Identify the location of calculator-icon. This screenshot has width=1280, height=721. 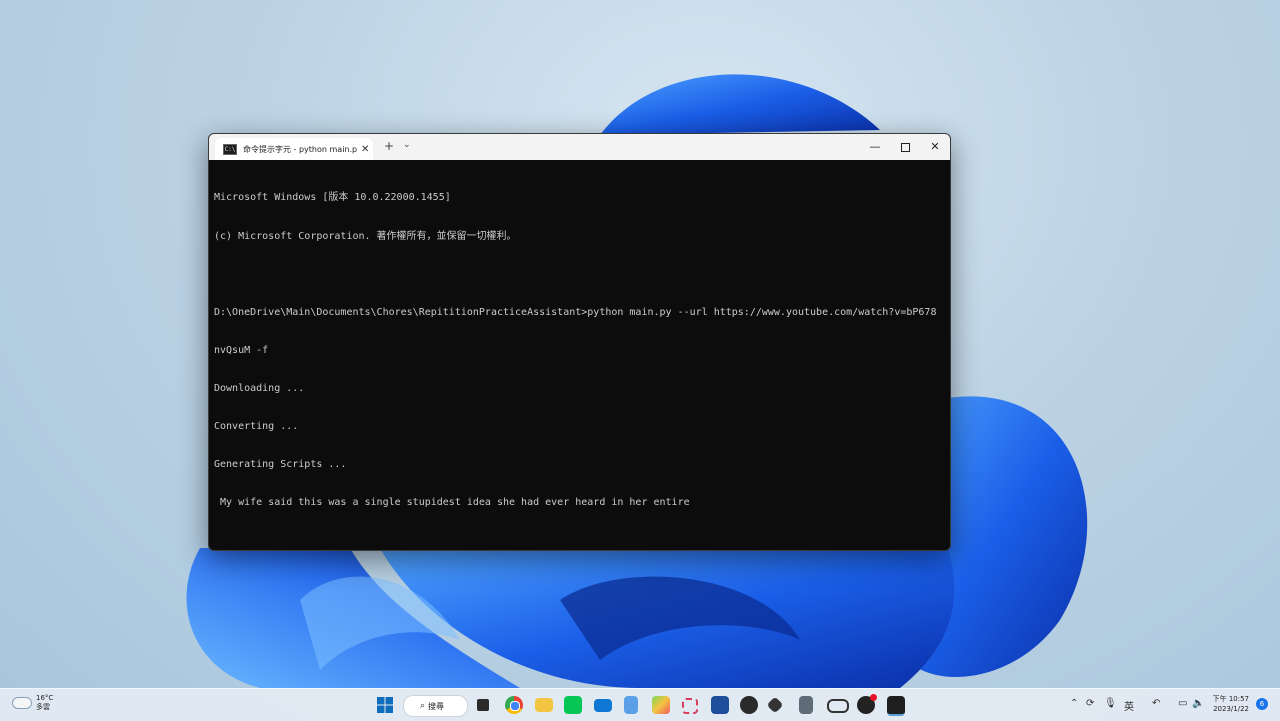
(806, 705).